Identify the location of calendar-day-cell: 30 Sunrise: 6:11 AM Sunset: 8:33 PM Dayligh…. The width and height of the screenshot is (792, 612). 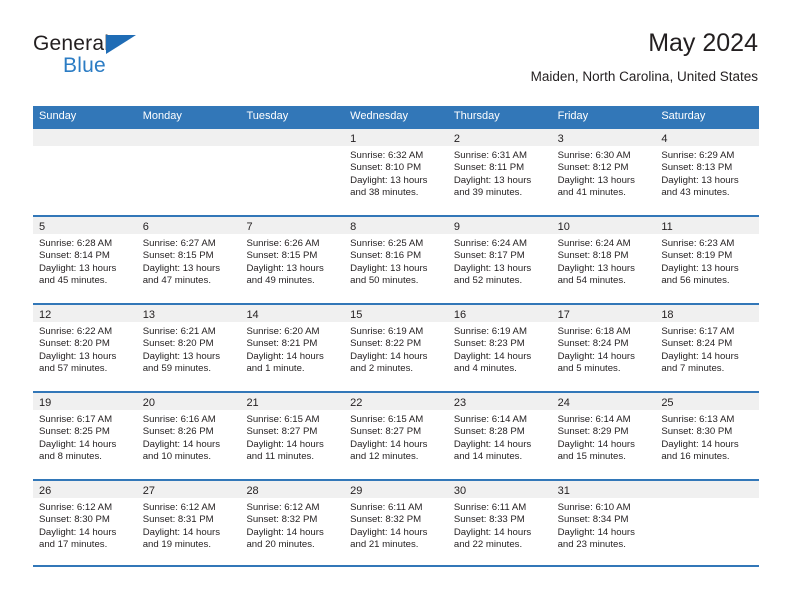
(499, 523).